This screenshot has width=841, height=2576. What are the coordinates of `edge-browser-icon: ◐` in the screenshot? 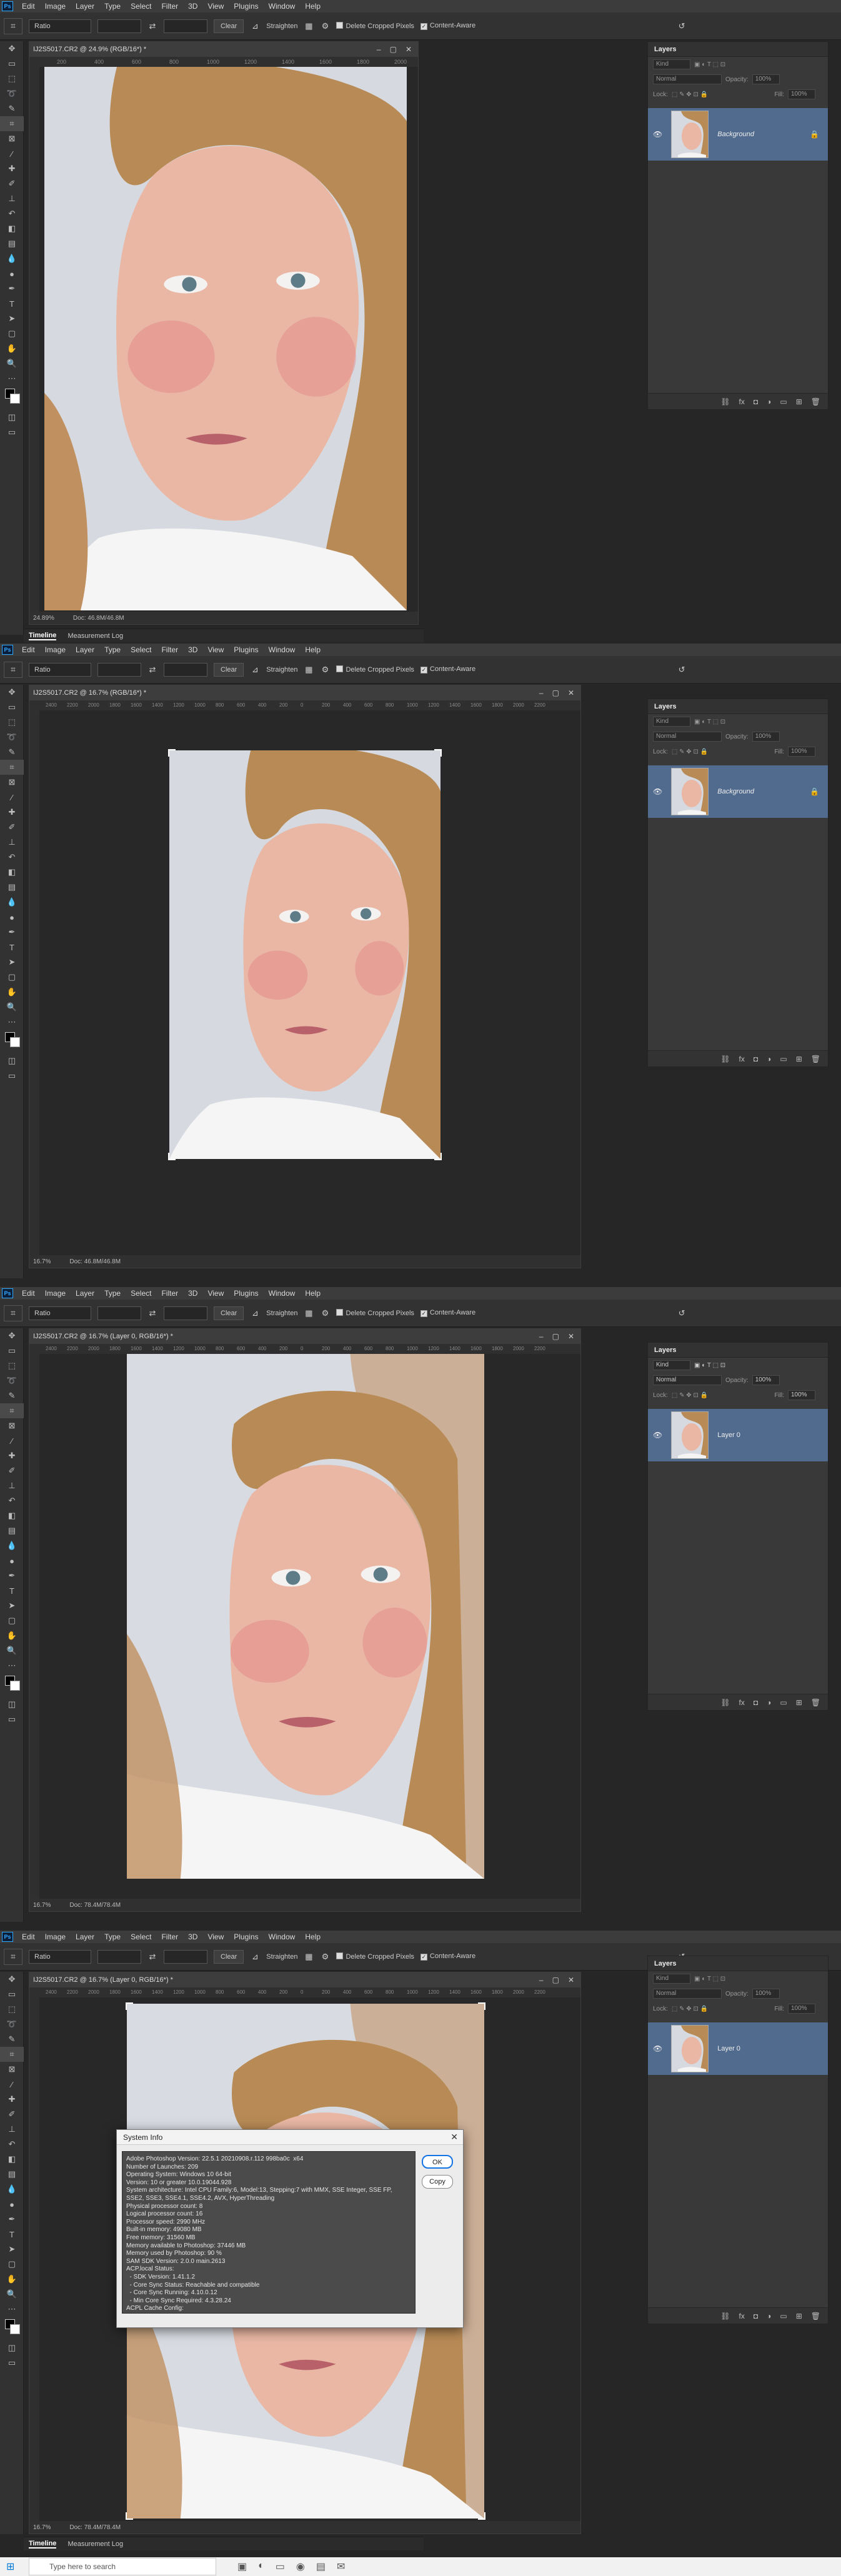 It's located at (261, 2566).